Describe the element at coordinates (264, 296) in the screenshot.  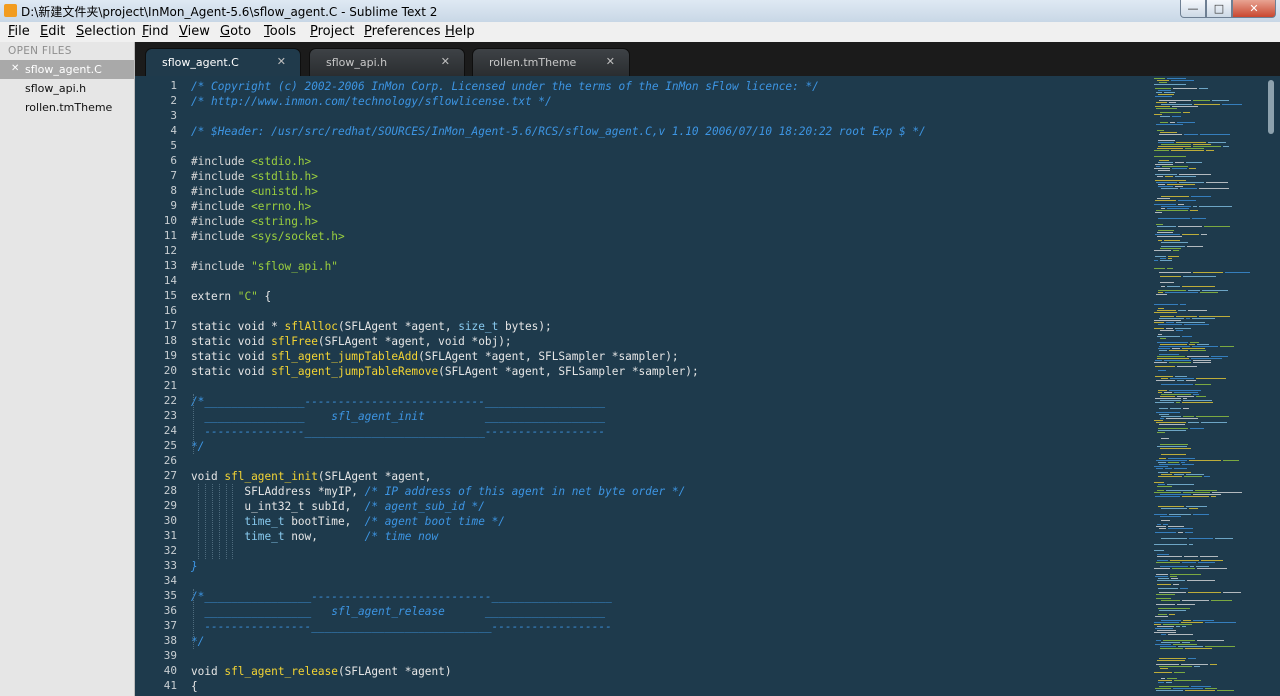
I see `code-token: {` at that location.